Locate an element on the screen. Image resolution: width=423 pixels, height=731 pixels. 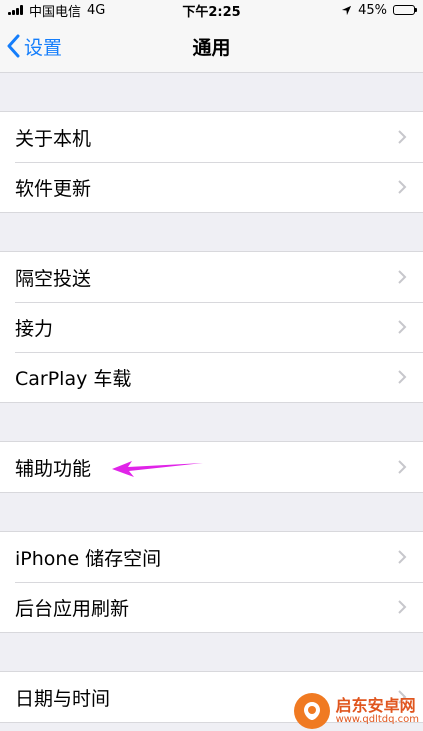
row-label: 隔空投送 is located at coordinates (53, 278).